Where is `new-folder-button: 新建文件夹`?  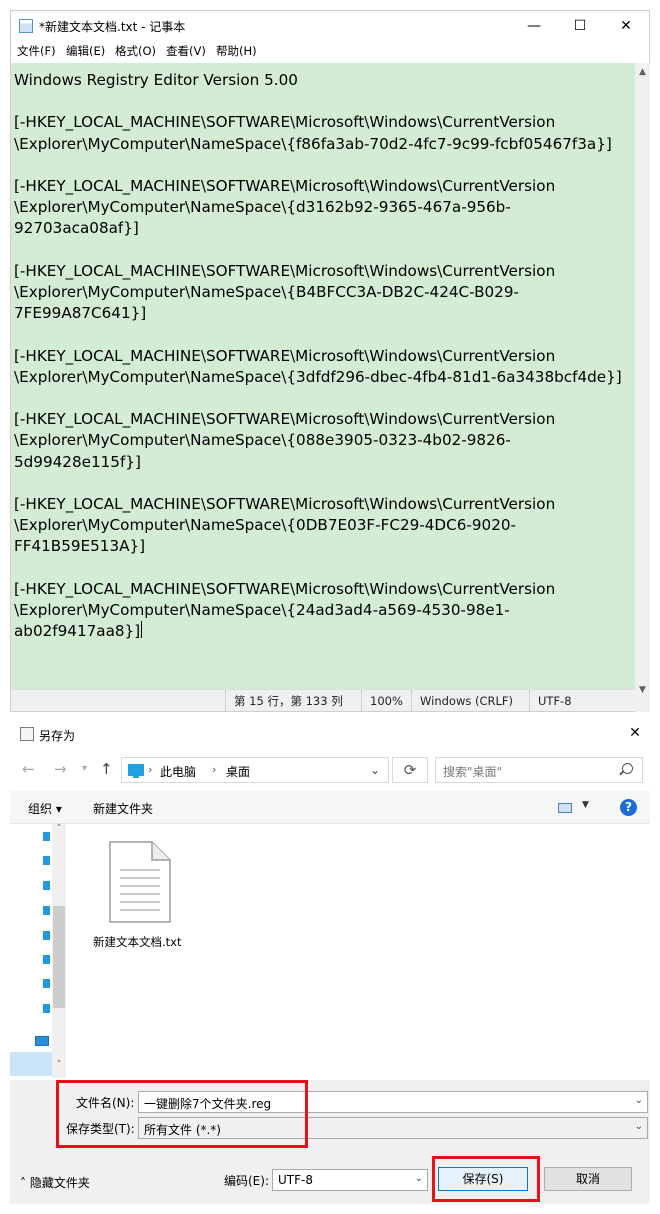 new-folder-button: 新建文件夹 is located at coordinates (123, 808).